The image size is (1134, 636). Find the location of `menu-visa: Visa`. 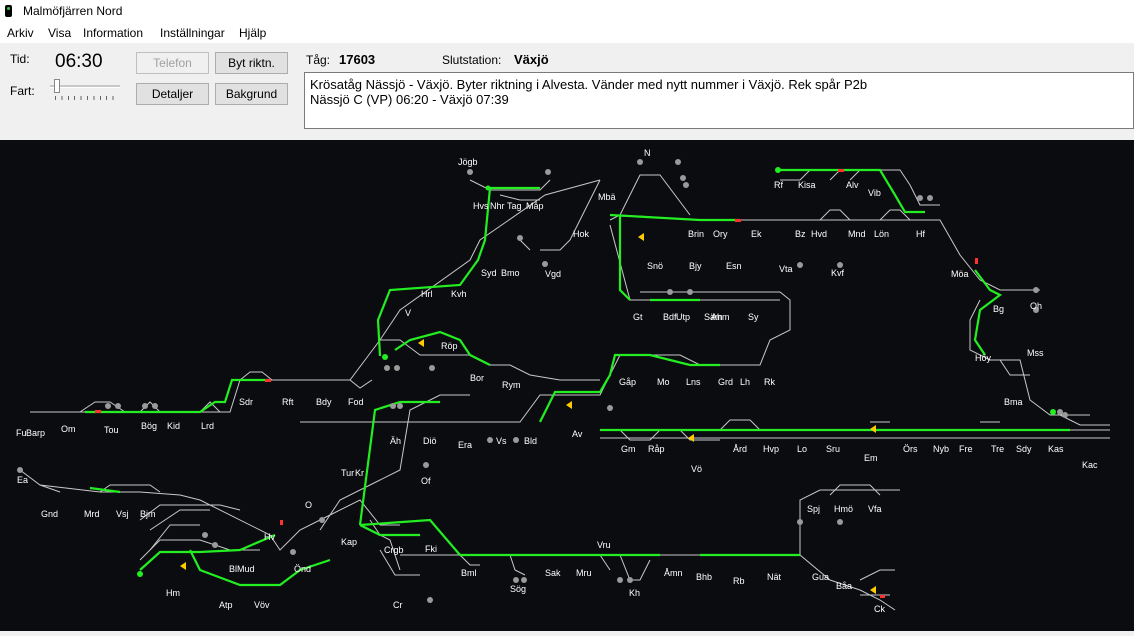

menu-visa: Visa is located at coordinates (59, 33).